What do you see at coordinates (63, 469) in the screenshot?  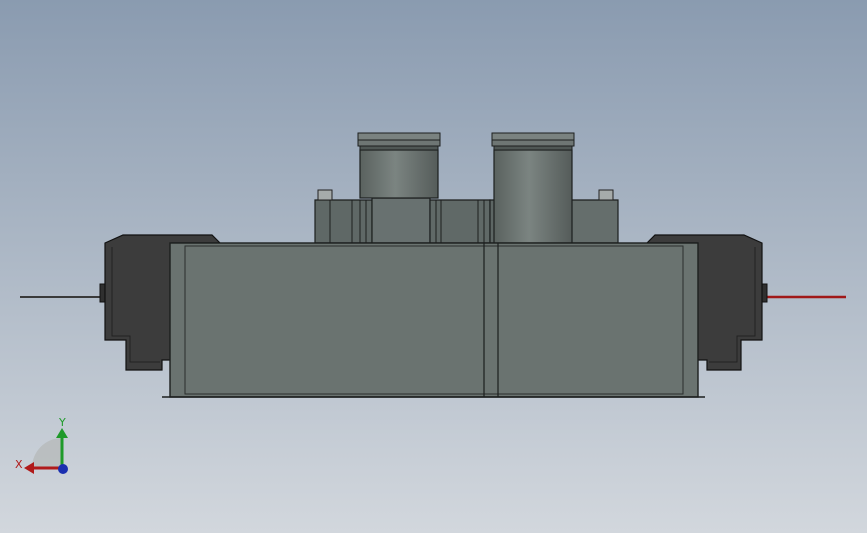 I see `z-axis-dot` at bounding box center [63, 469].